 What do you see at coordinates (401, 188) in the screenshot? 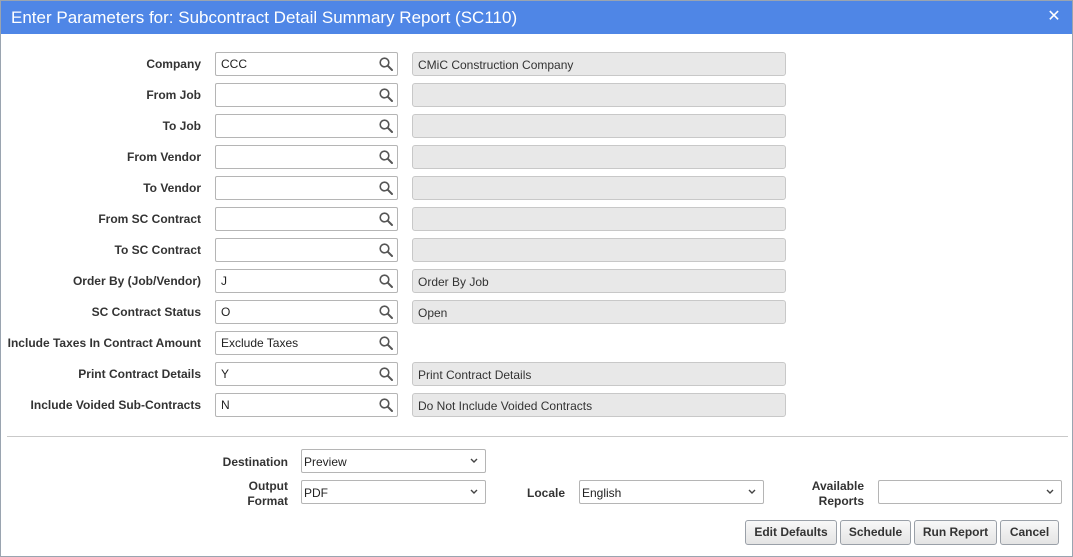
I see `param-row: To Vendor` at bounding box center [401, 188].